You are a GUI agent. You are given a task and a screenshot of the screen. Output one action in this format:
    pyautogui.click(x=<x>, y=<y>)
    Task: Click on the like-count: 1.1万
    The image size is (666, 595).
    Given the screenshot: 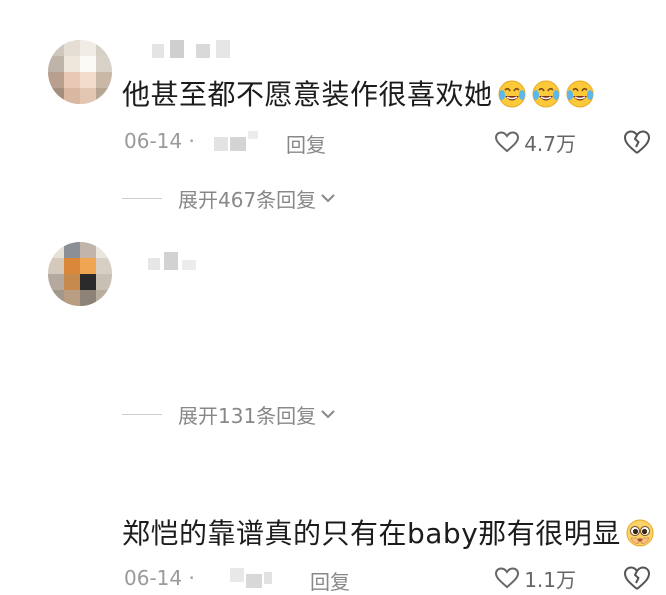 What is the action you would take?
    pyautogui.click(x=550, y=579)
    